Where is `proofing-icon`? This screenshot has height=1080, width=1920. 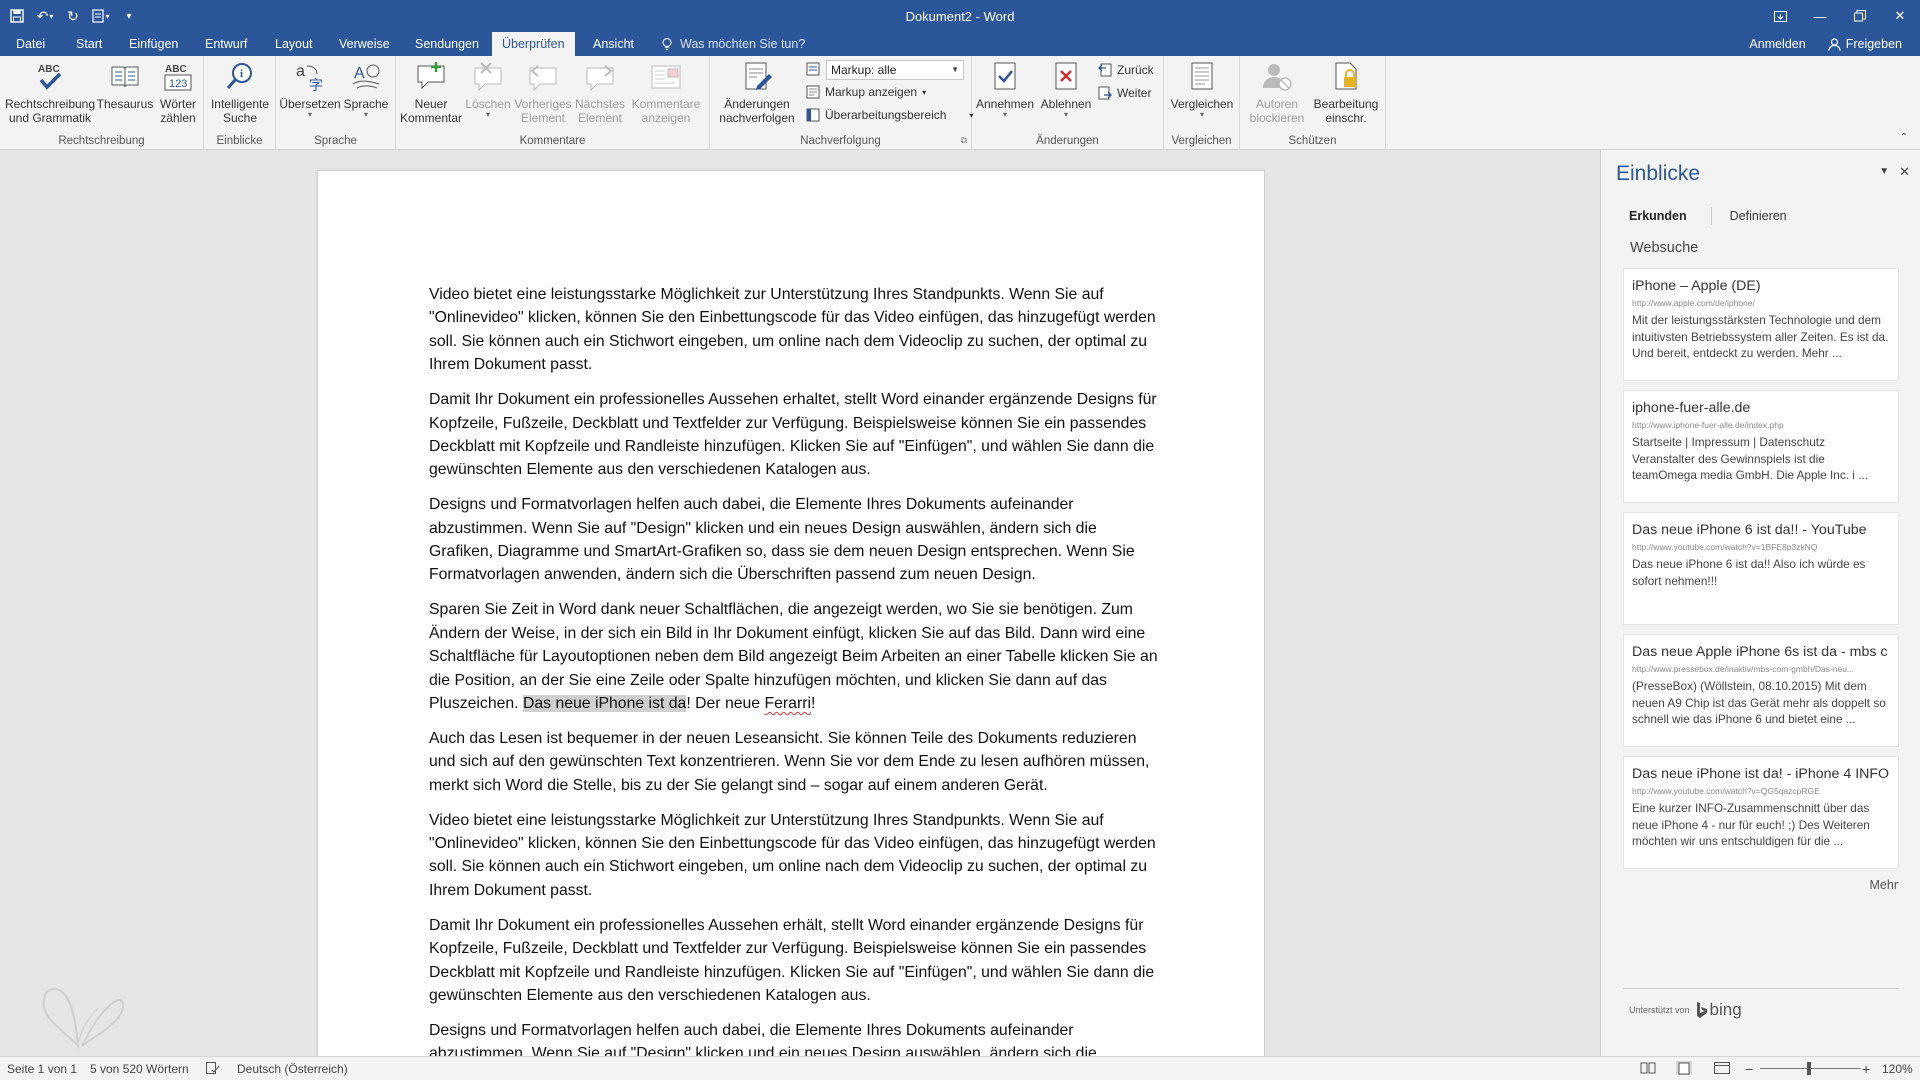 proofing-icon is located at coordinates (213, 1068).